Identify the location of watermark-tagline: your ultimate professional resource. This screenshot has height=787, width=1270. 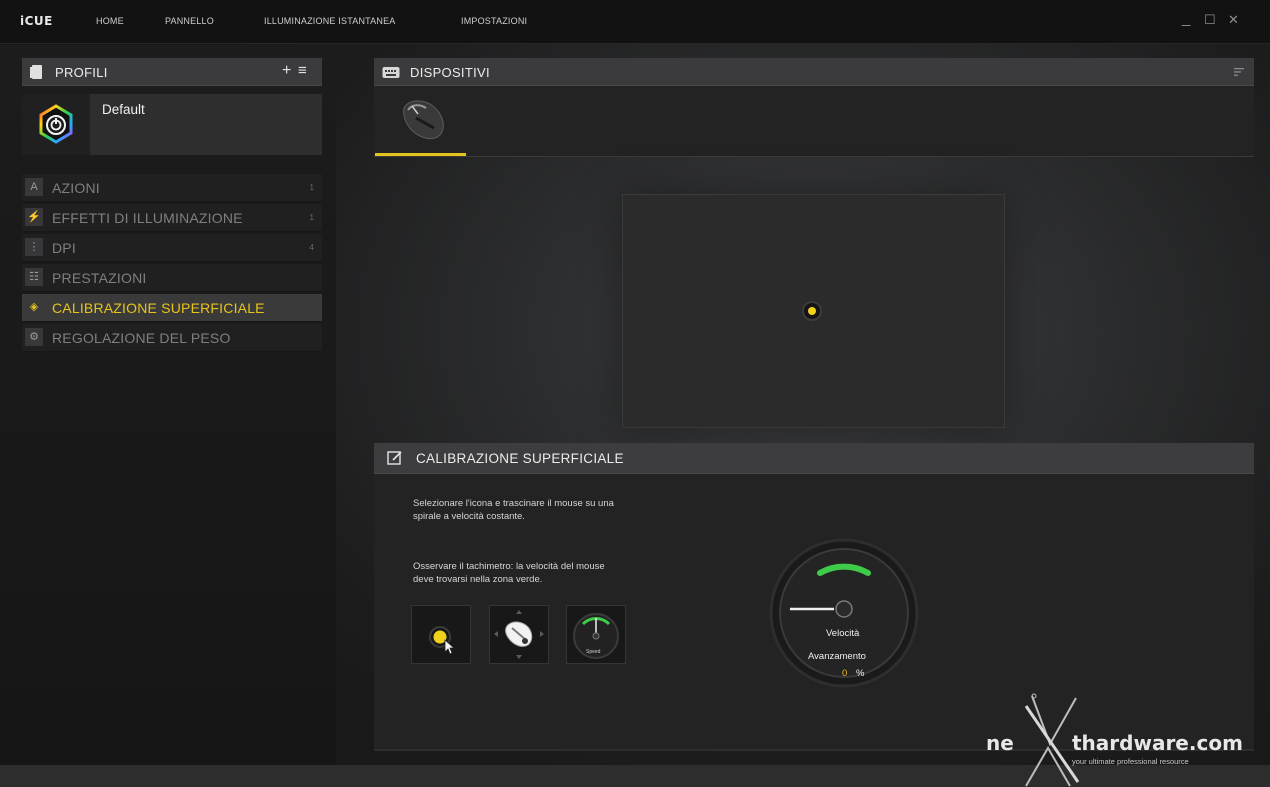
(1130, 761).